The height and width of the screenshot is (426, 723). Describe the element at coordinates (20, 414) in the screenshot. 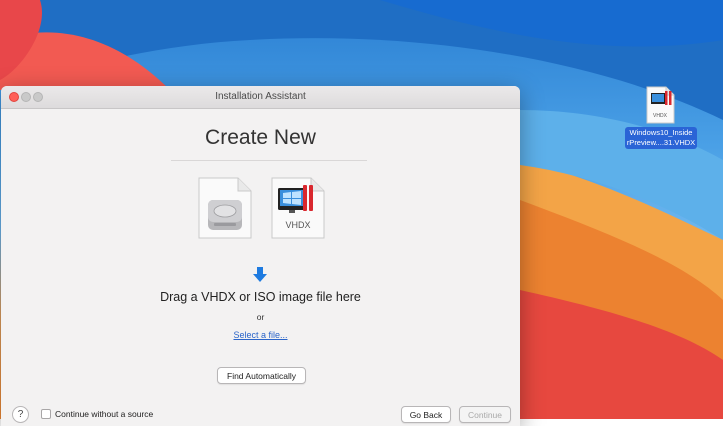

I see `help-button: ?` at that location.